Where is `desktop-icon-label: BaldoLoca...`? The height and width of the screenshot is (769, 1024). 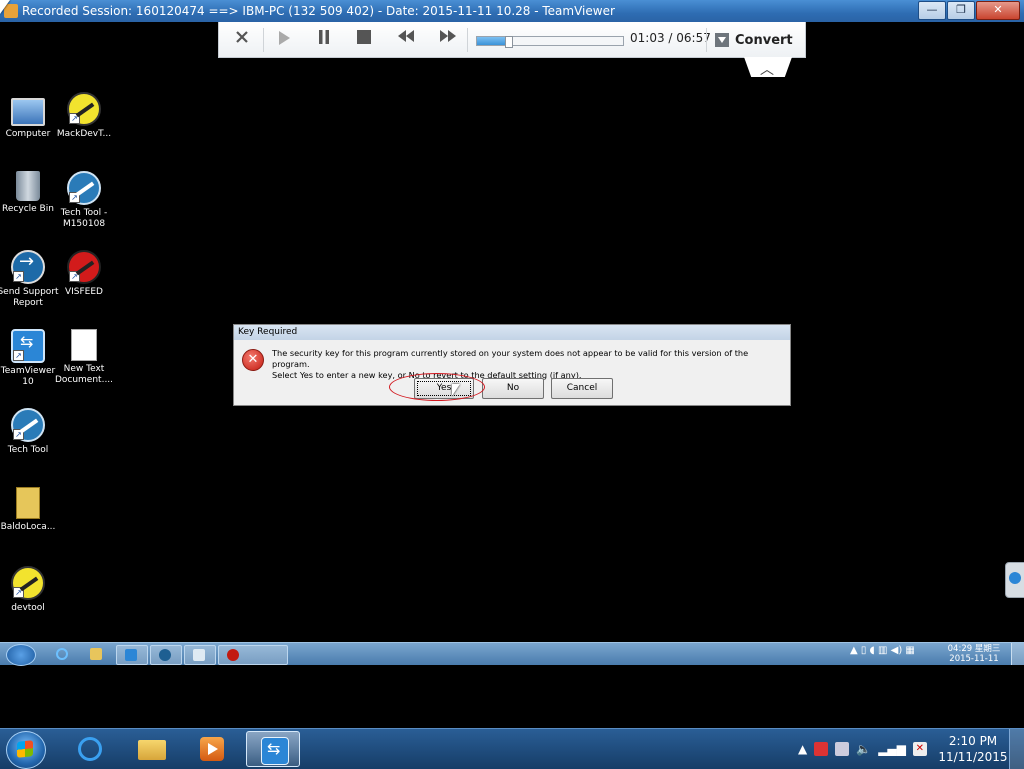 desktop-icon-label: BaldoLoca... is located at coordinates (28, 527).